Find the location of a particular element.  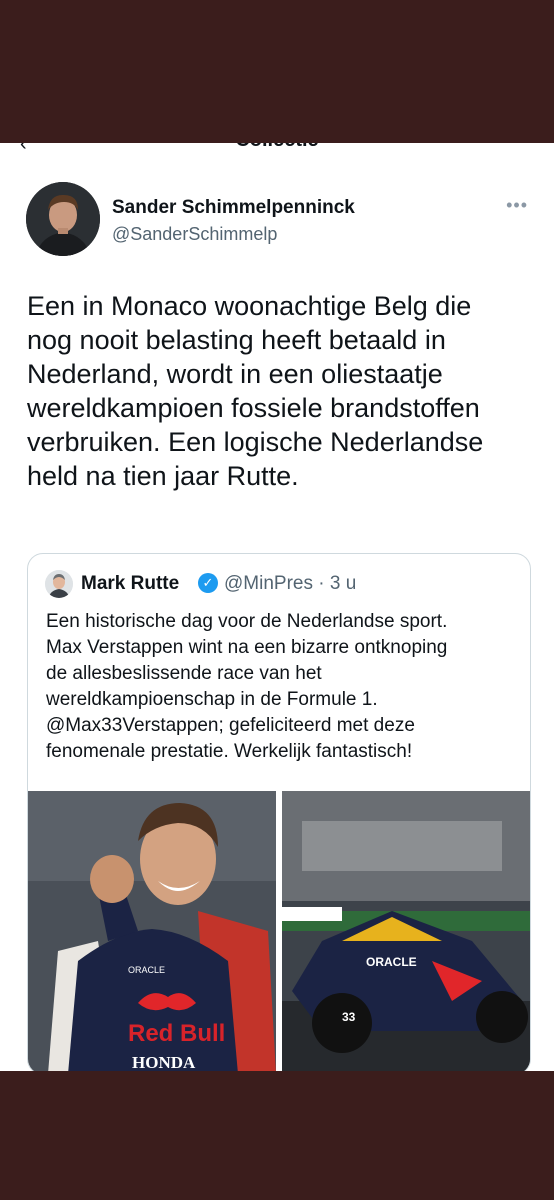

photo-right-number-text: 33 is located at coordinates (349, 1017).